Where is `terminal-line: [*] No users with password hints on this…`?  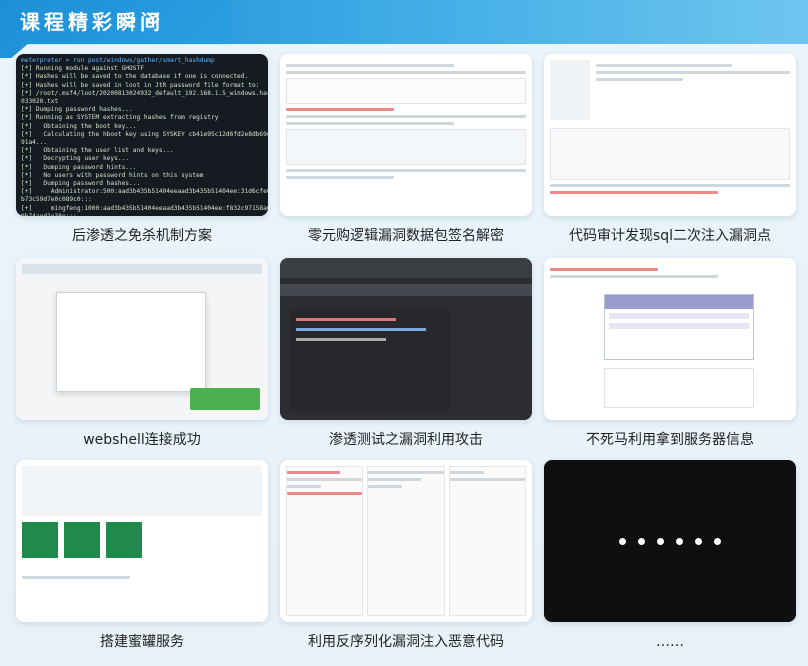
terminal-line: [*] No users with password hints on this… is located at coordinates (112, 175).